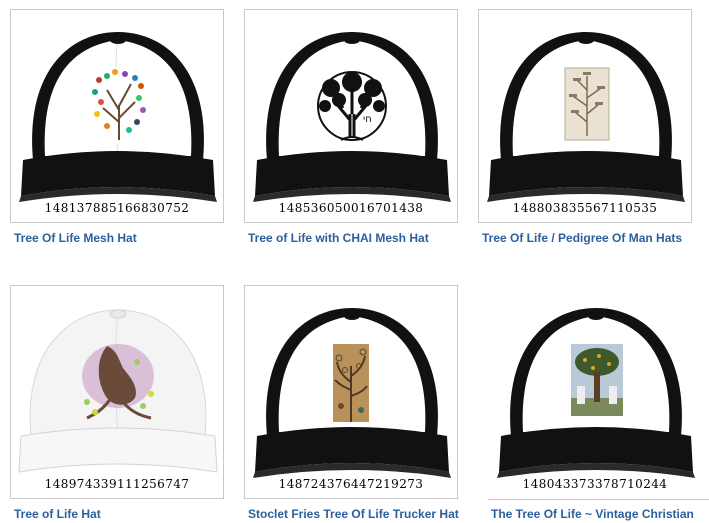  What do you see at coordinates (595, 484) in the screenshot?
I see `product-id: 148043373378710244` at bounding box center [595, 484].